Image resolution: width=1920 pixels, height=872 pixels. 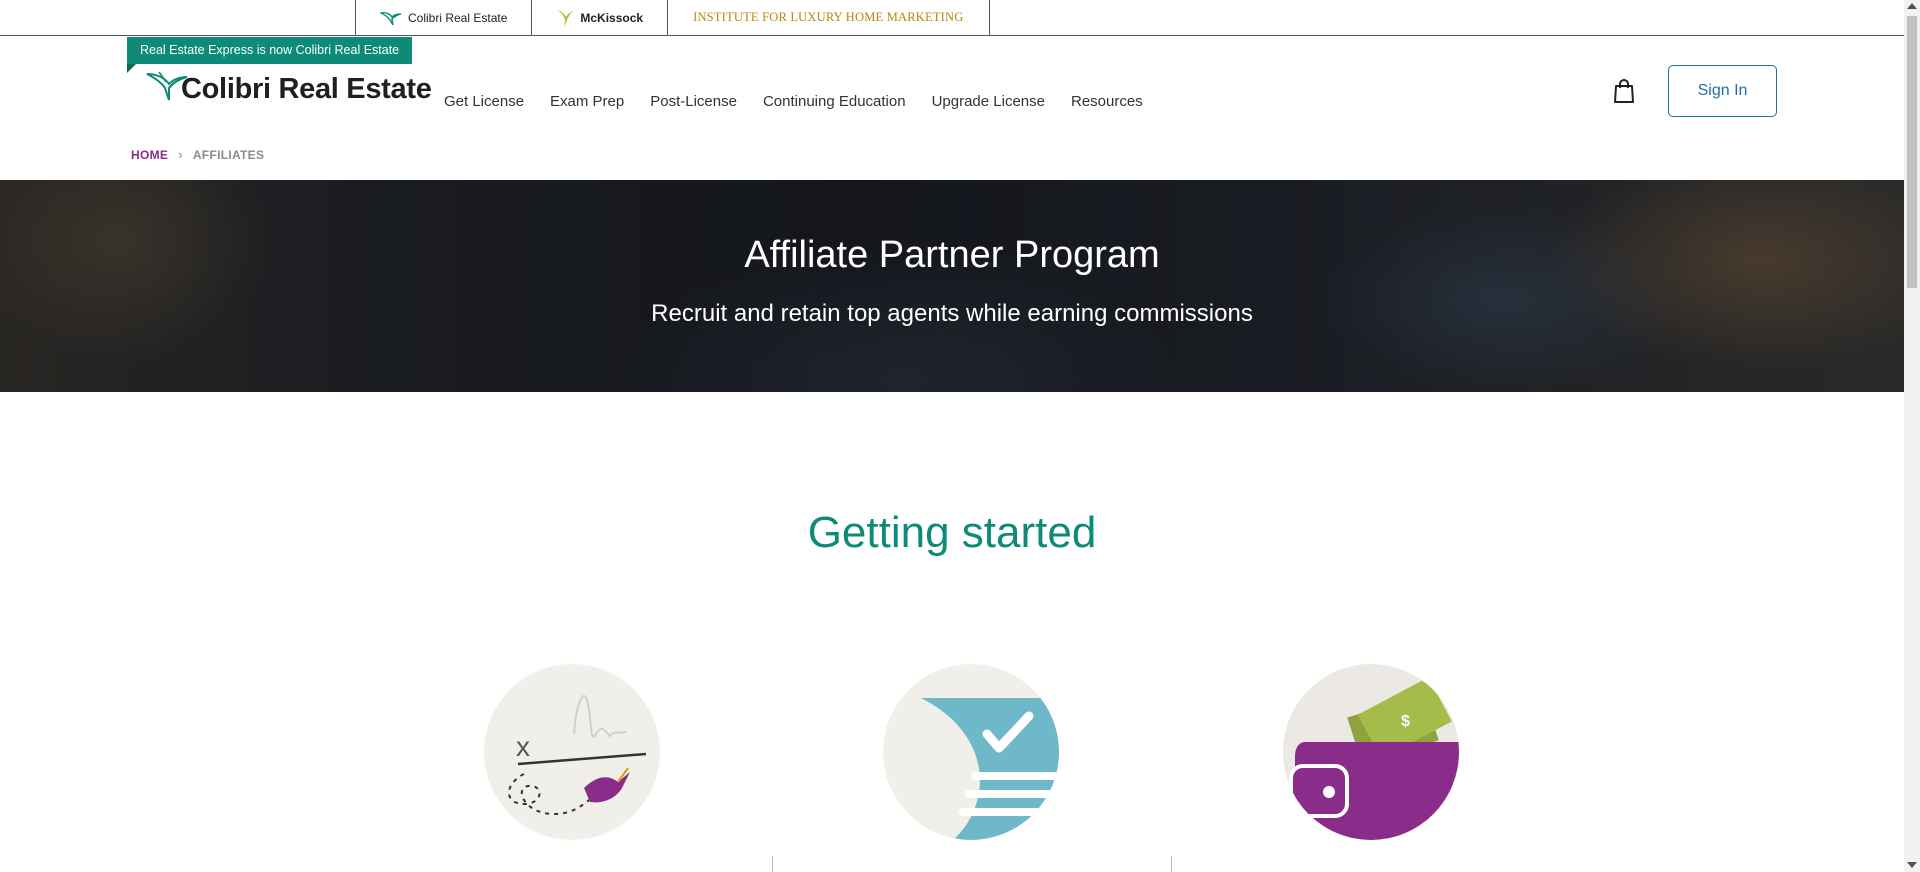 I want to click on promo-banner-notch, so click(x=131, y=68).